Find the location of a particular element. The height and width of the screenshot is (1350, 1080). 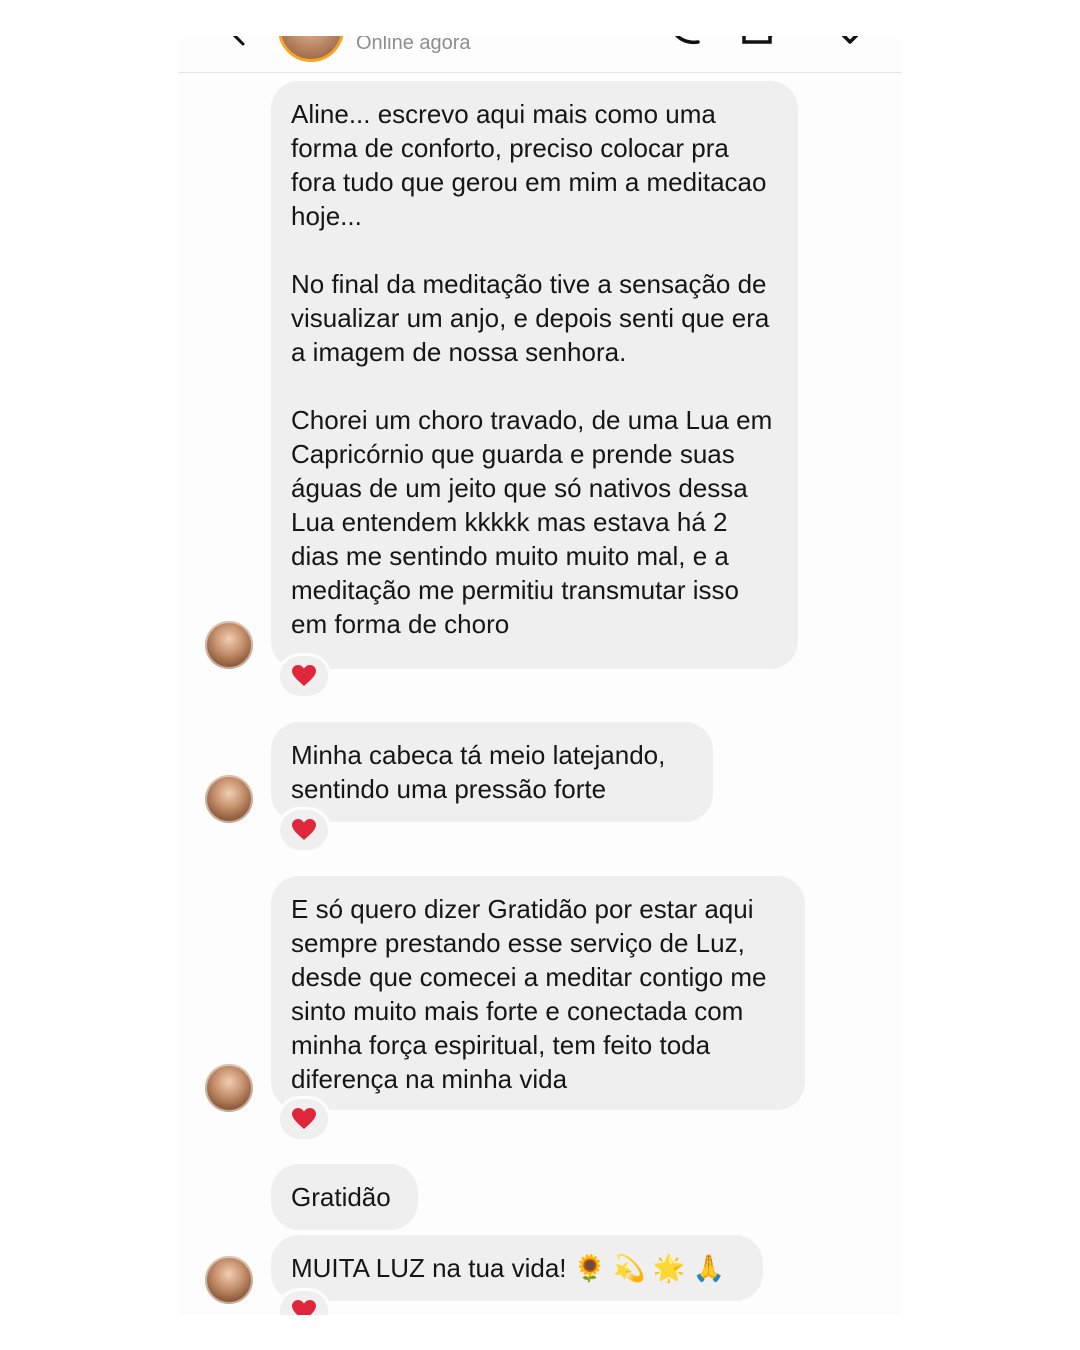

back-icon is located at coordinates (240, 41).